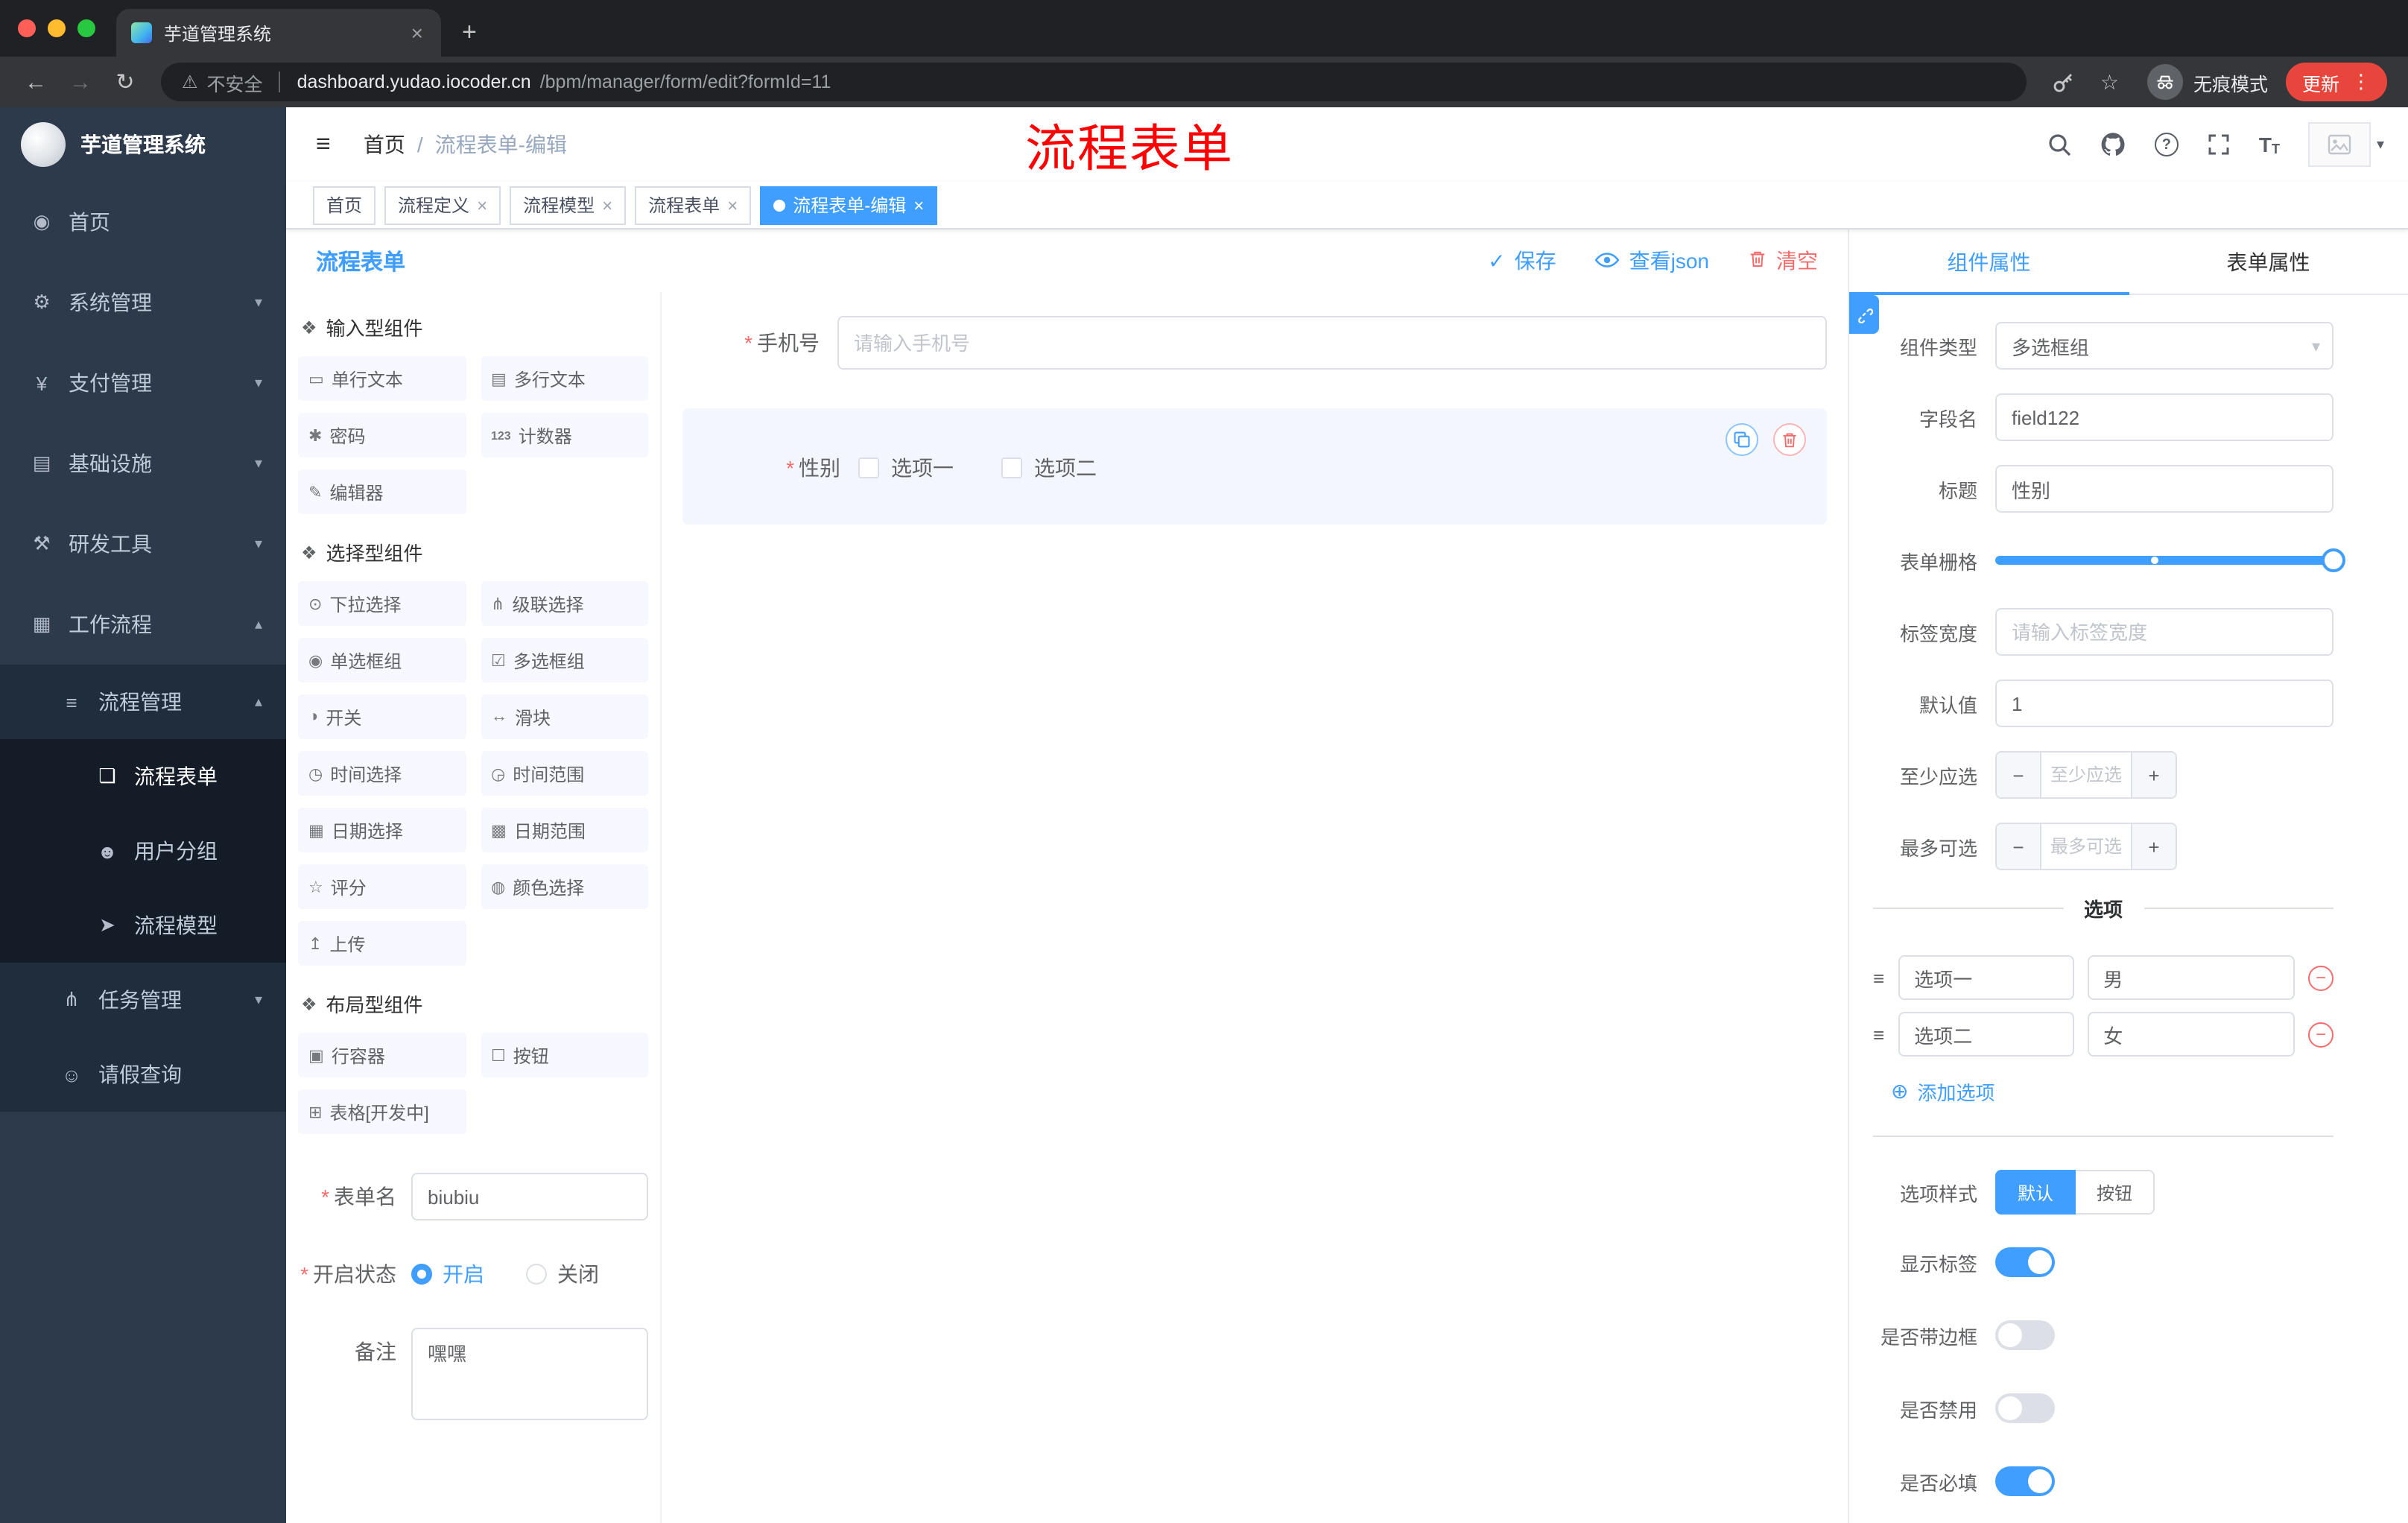 Image resolution: width=2408 pixels, height=1523 pixels. What do you see at coordinates (36, 82) in the screenshot?
I see `back-icon: ←` at bounding box center [36, 82].